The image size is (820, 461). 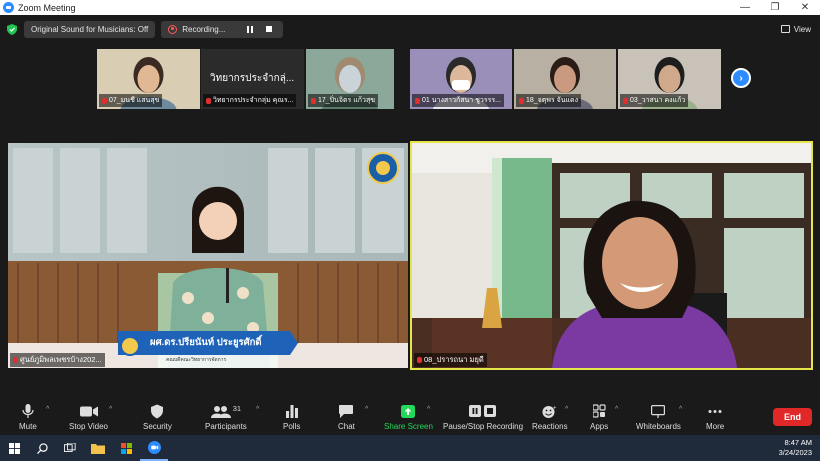 I want to click on chat-button: Chat, so click(x=346, y=417).